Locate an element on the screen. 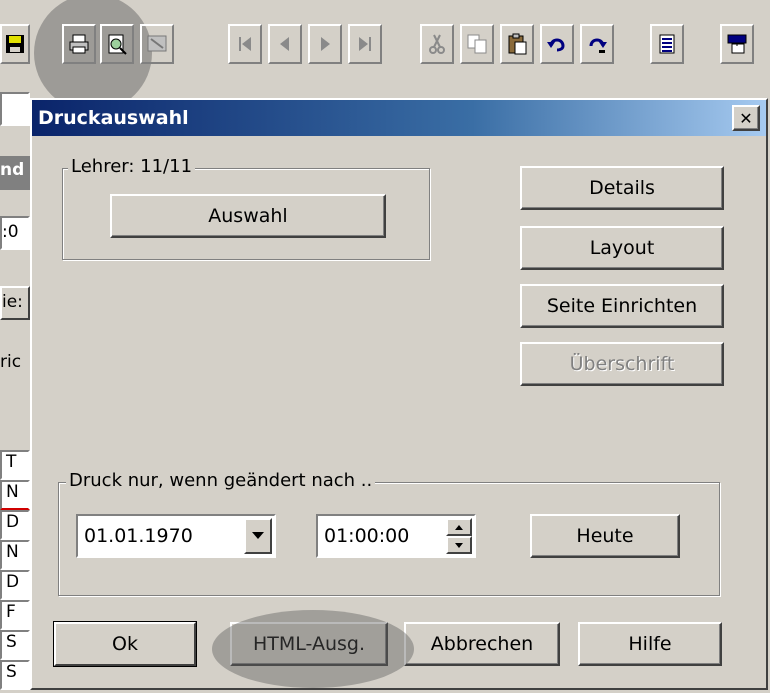 This screenshot has height=693, width=770. save-icon is located at coordinates (15, 44).